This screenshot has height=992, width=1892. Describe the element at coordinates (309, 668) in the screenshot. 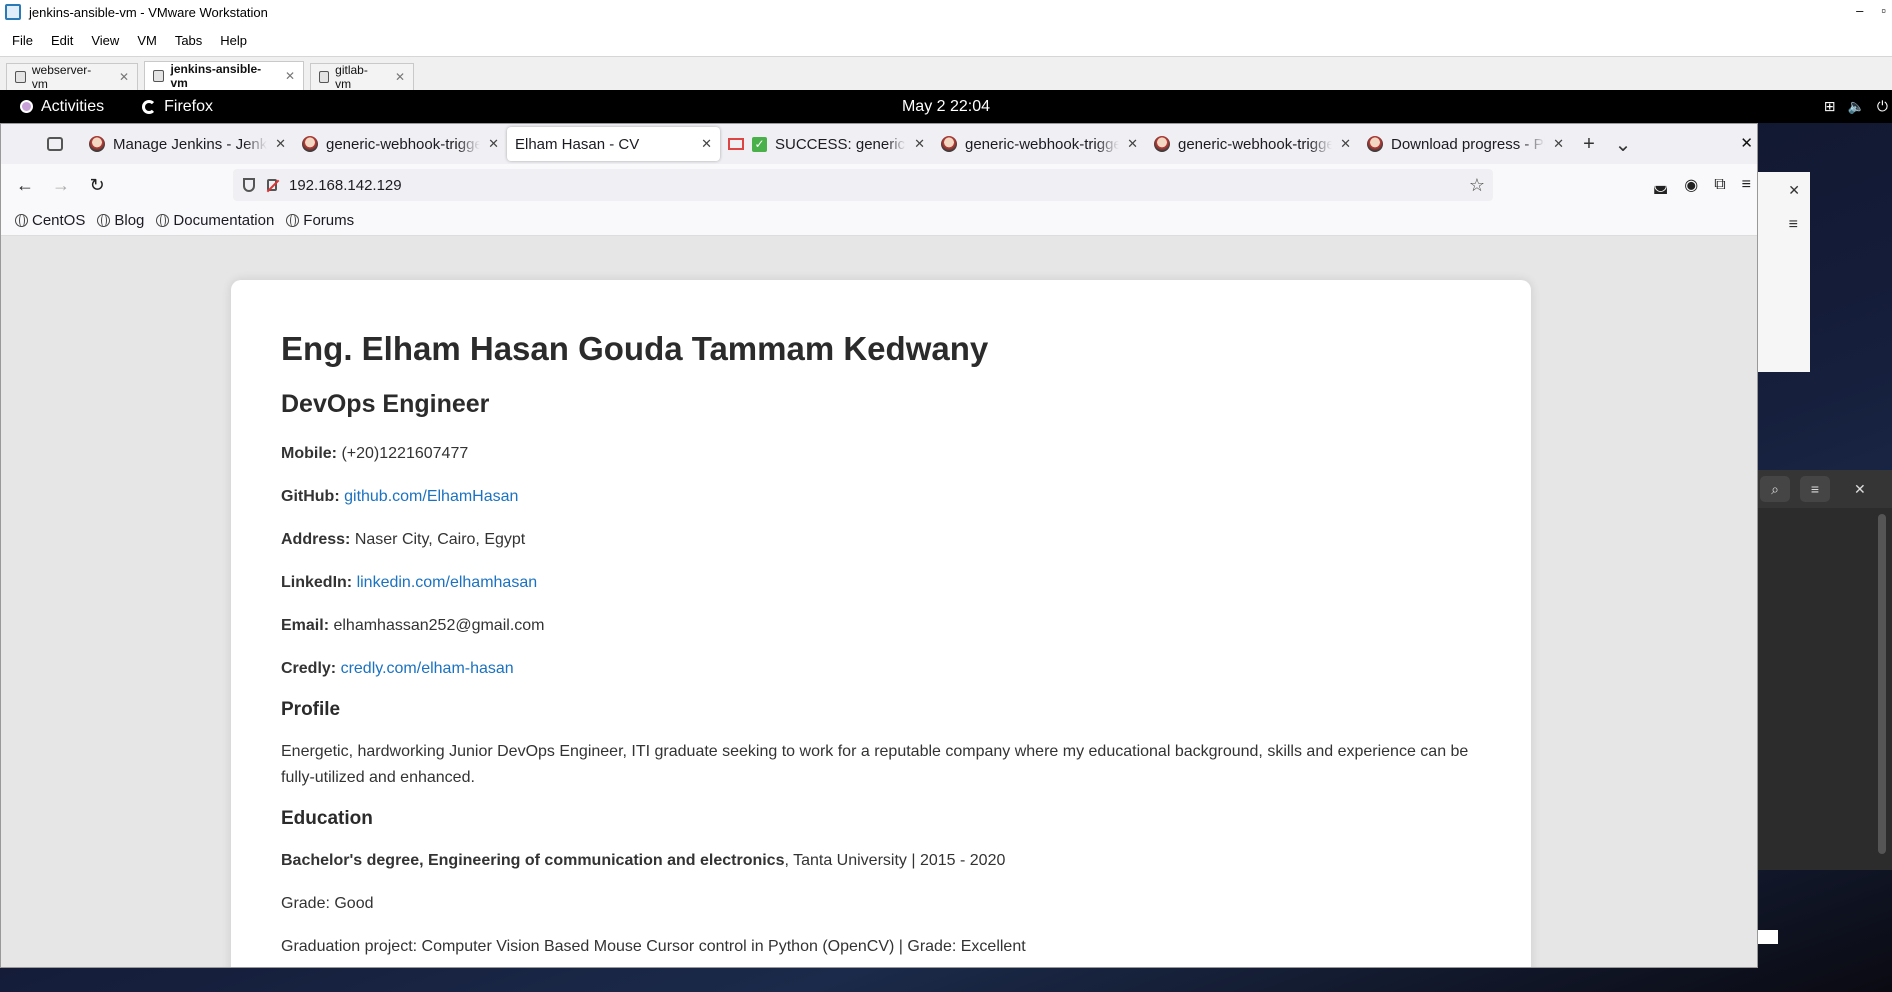

I see `field-label: Credly:` at that location.